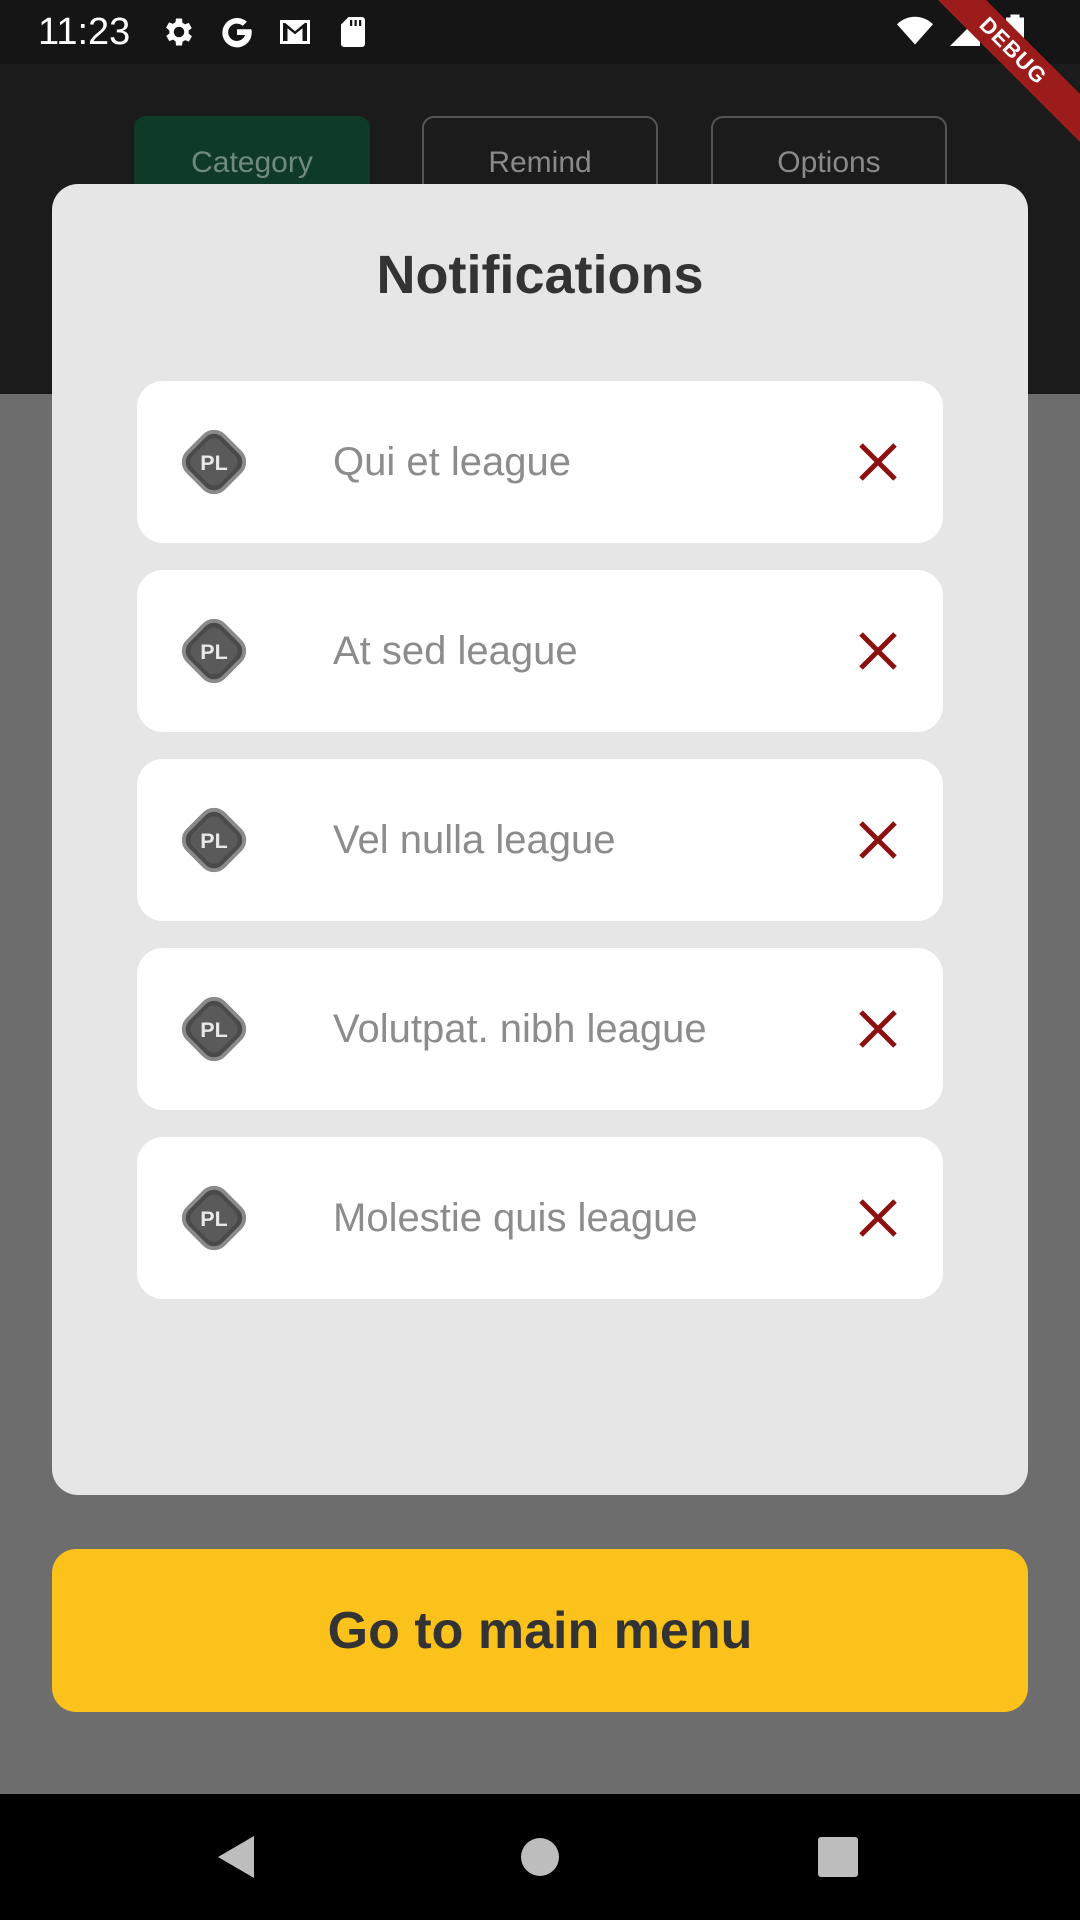 The height and width of the screenshot is (1920, 1080). What do you see at coordinates (84, 31) in the screenshot?
I see `status-time: 11:23` at bounding box center [84, 31].